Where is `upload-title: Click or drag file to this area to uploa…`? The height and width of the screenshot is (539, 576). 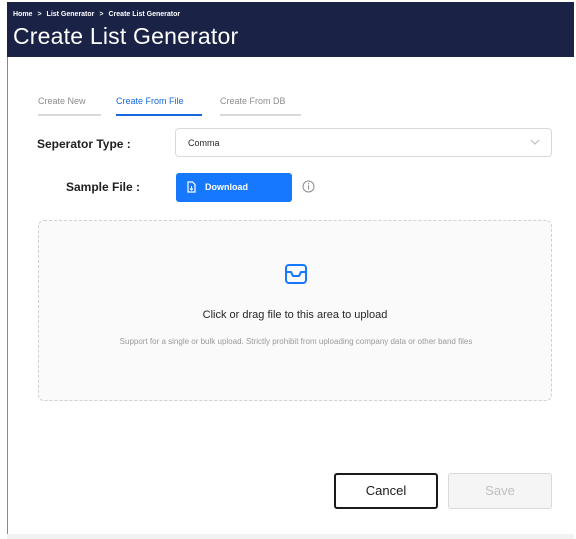
upload-title: Click or drag file to this area to uploa… is located at coordinates (295, 315).